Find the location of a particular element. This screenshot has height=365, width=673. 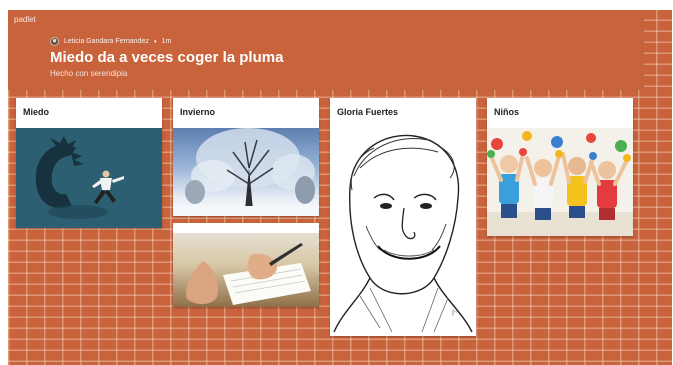

board-meta: Leticia Gandara Fernandez • 1m is located at coordinates (110, 41).